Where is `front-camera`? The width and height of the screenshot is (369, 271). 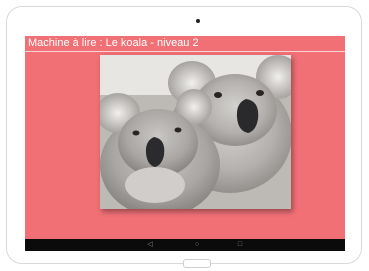
front-camera is located at coordinates (198, 21).